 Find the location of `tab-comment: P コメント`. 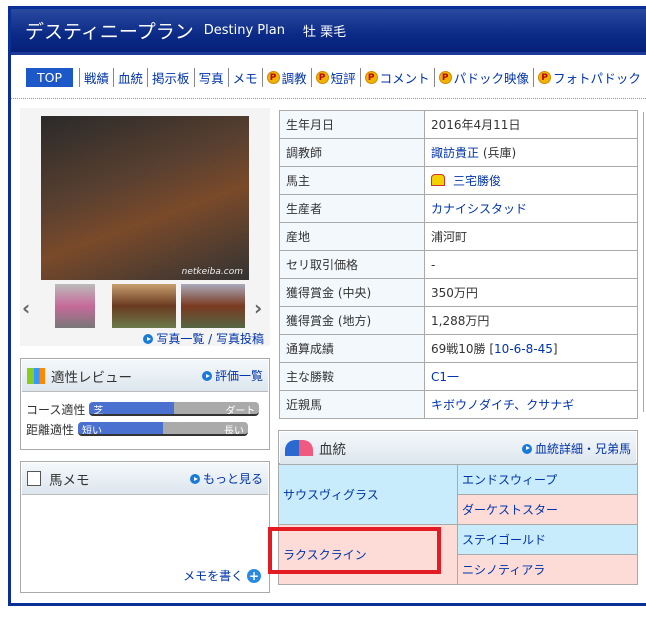

tab-comment: P コメント is located at coordinates (396, 77).